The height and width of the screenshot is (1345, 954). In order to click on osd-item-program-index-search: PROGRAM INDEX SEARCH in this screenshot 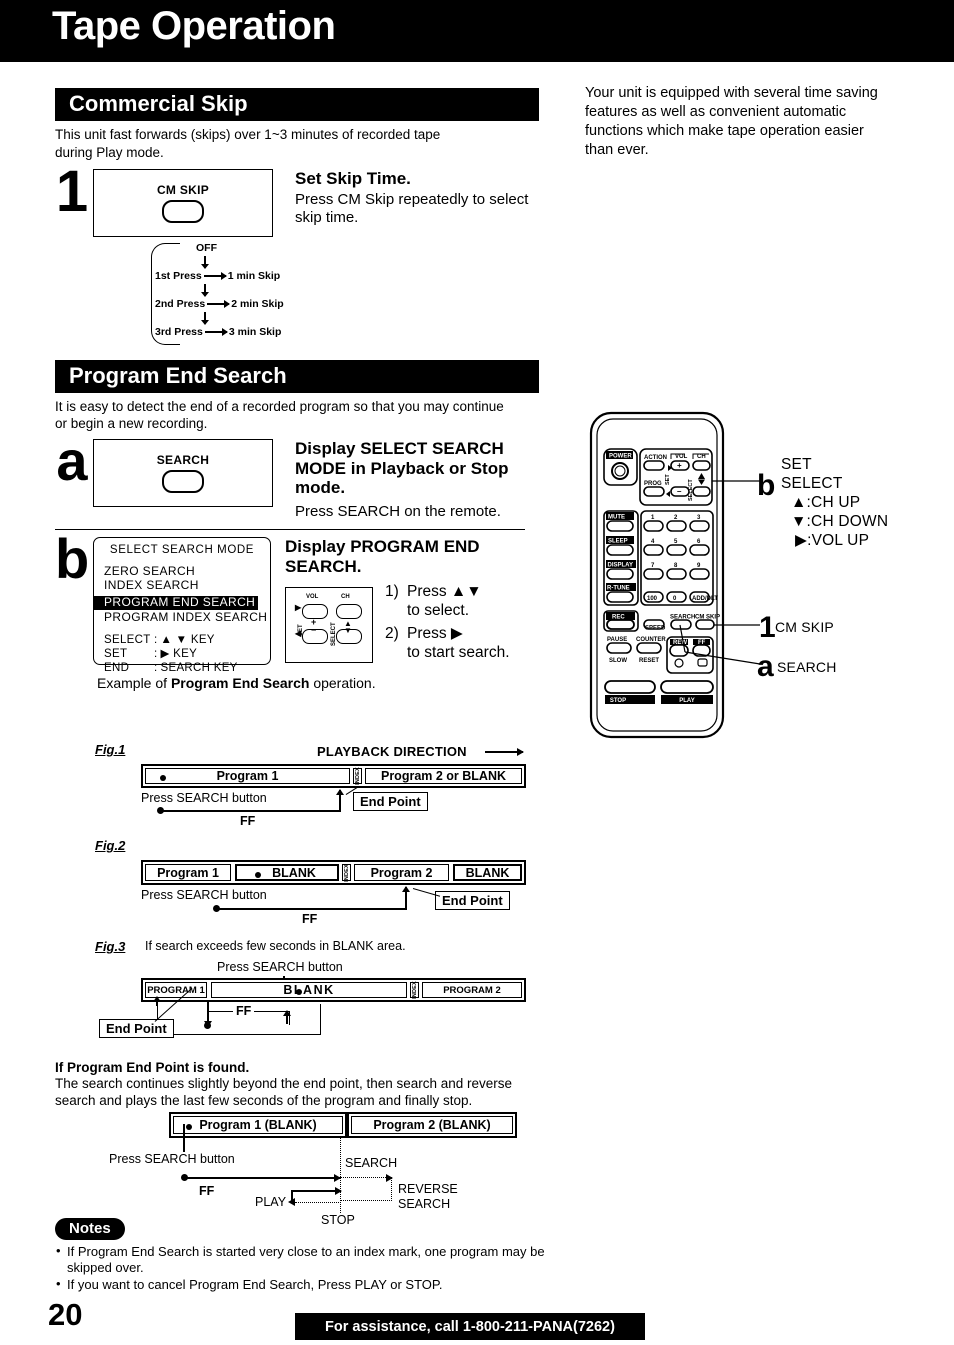, I will do `click(182, 617)`.